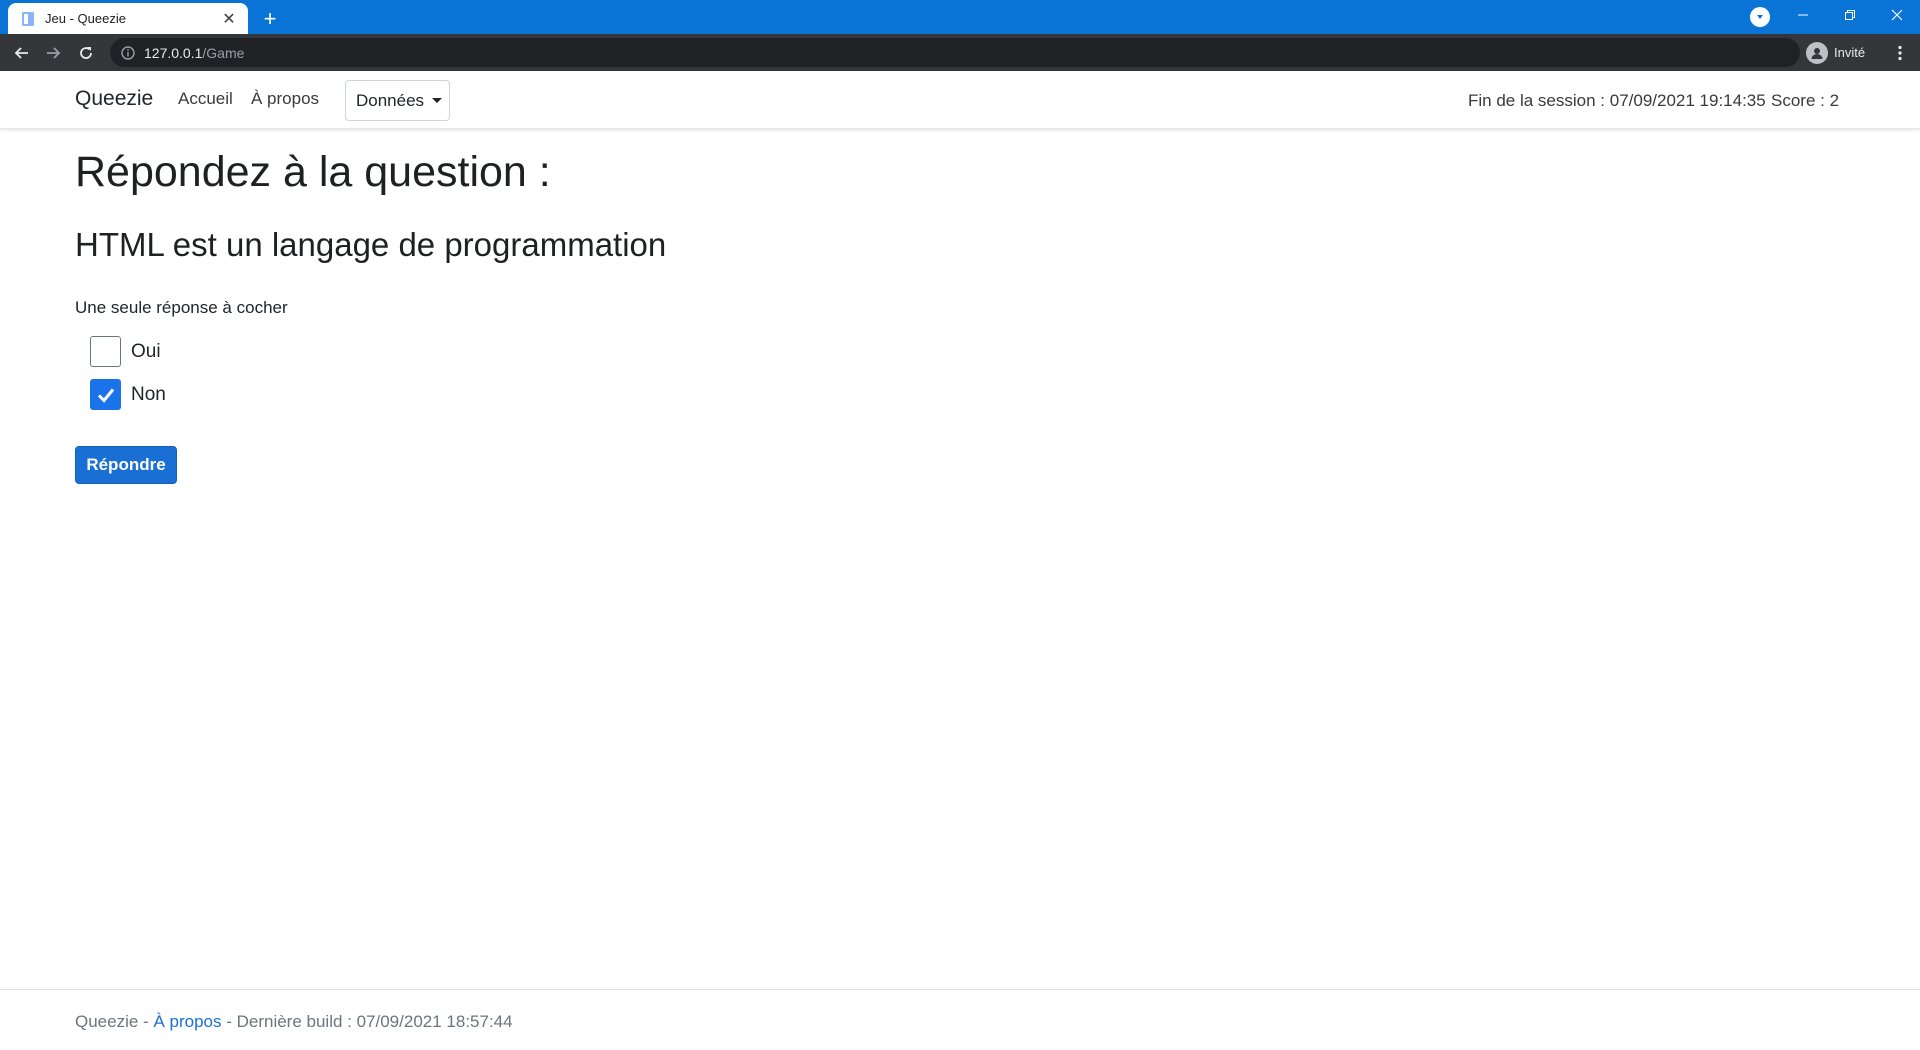 Image resolution: width=1920 pixels, height=1050 pixels. What do you see at coordinates (128, 18) in the screenshot?
I see `browser-tab: Jeu - Queezie ✕` at bounding box center [128, 18].